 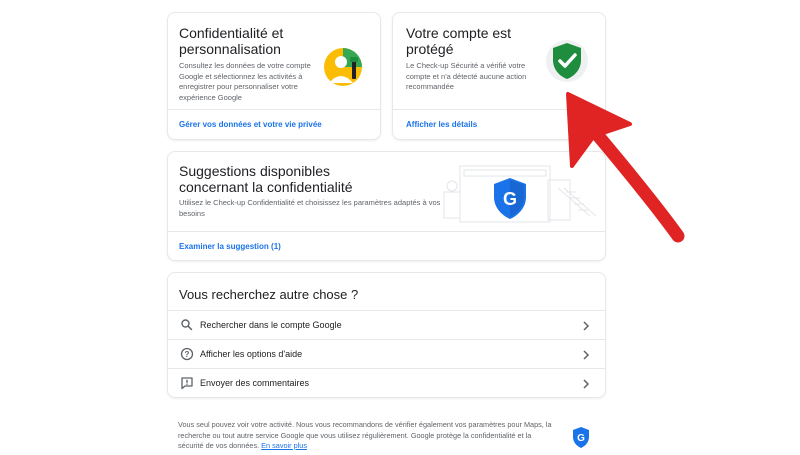 I want to click on show-details-link: Afficher les détails, so click(x=441, y=124).